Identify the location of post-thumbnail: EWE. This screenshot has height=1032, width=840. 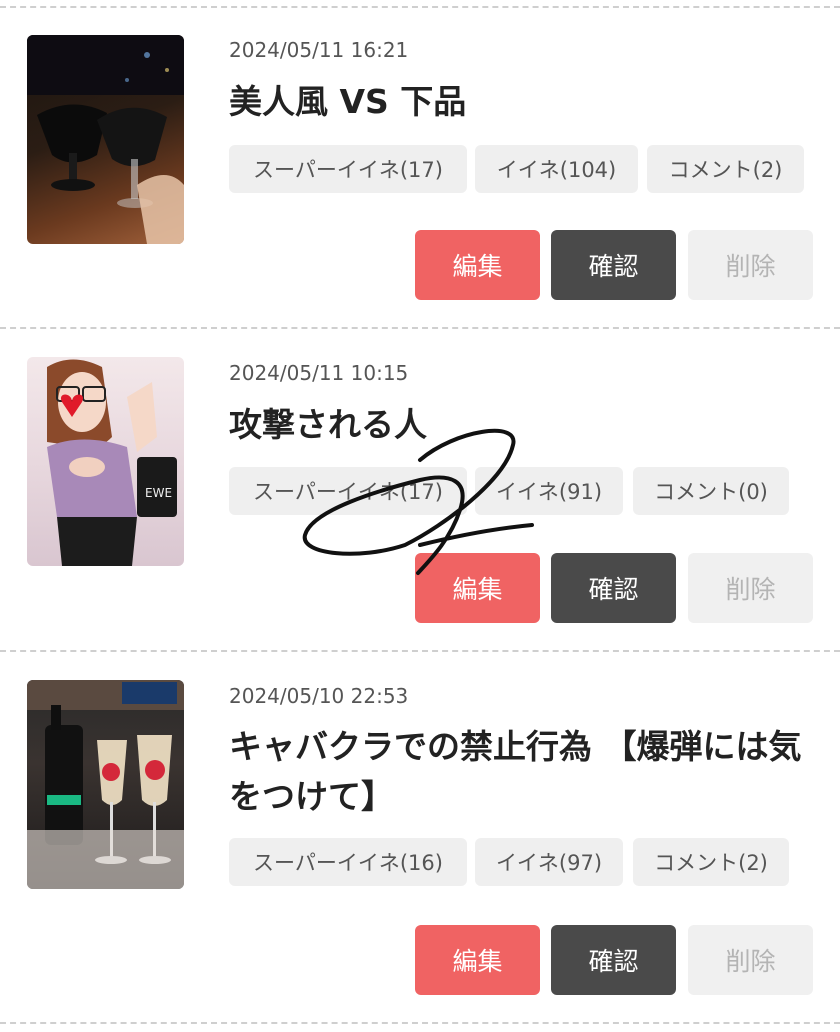
(105, 461).